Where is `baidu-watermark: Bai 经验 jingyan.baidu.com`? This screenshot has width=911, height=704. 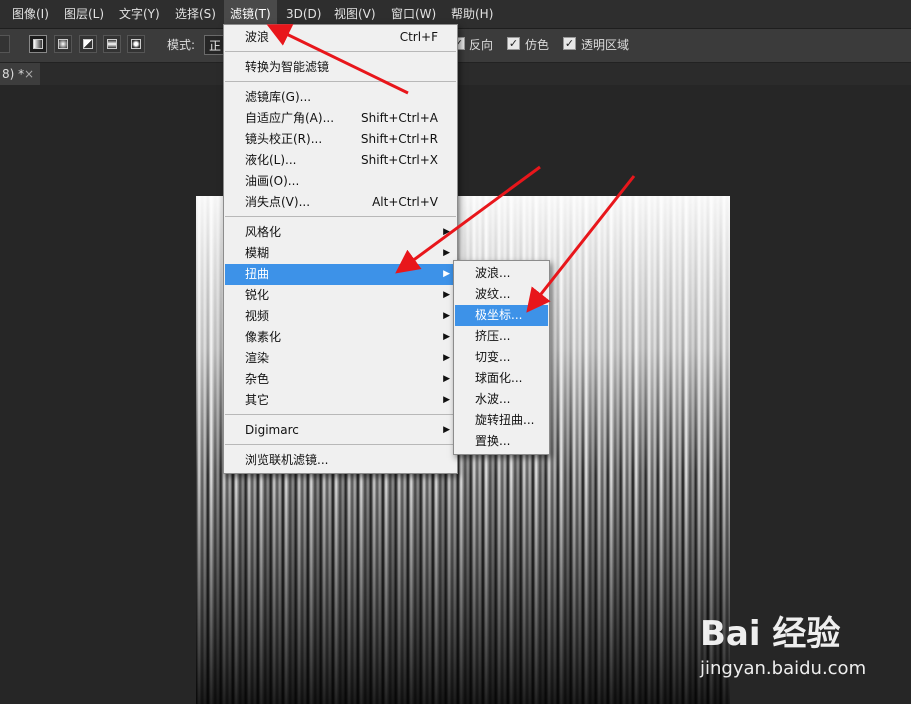
baidu-watermark: Bai 经验 jingyan.baidu.com is located at coordinates (800, 645).